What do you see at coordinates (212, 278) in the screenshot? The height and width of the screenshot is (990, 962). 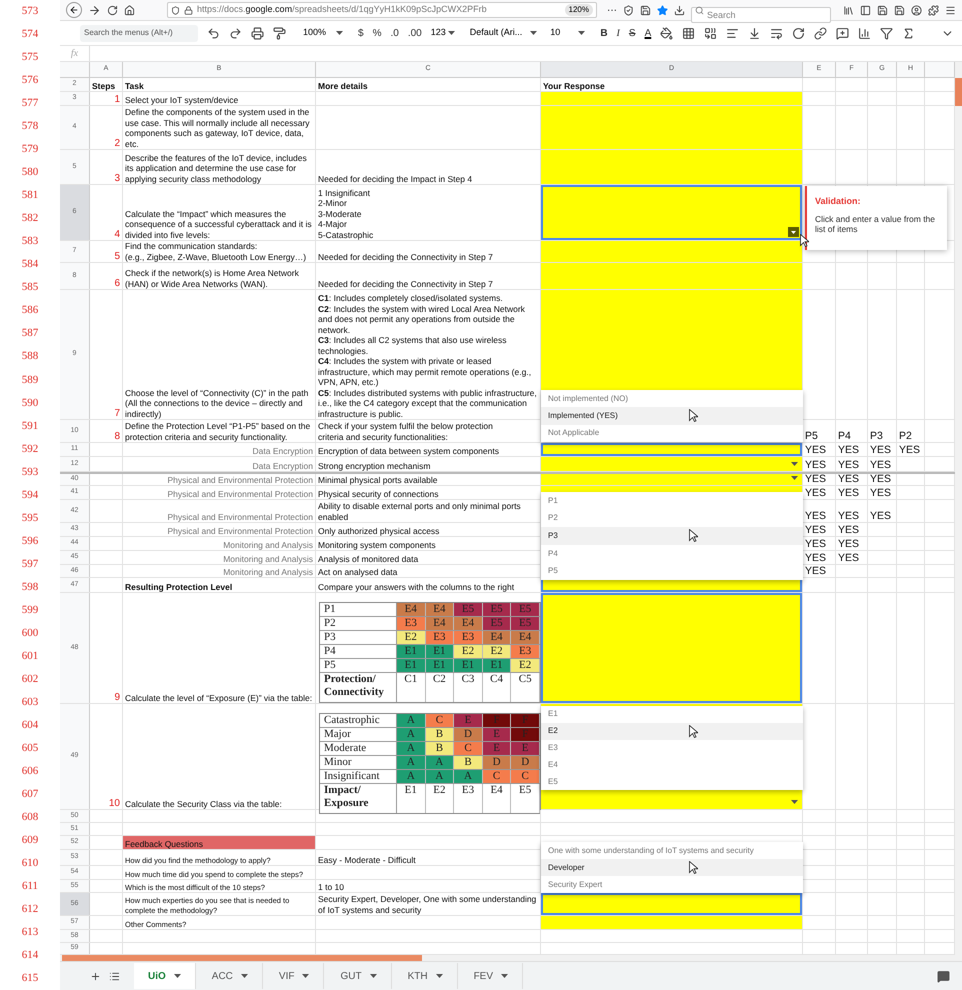 I see `task-text: Check if the network(s) is Home Area Network (HAN) or Wide Area Networks (WAN).` at bounding box center [212, 278].